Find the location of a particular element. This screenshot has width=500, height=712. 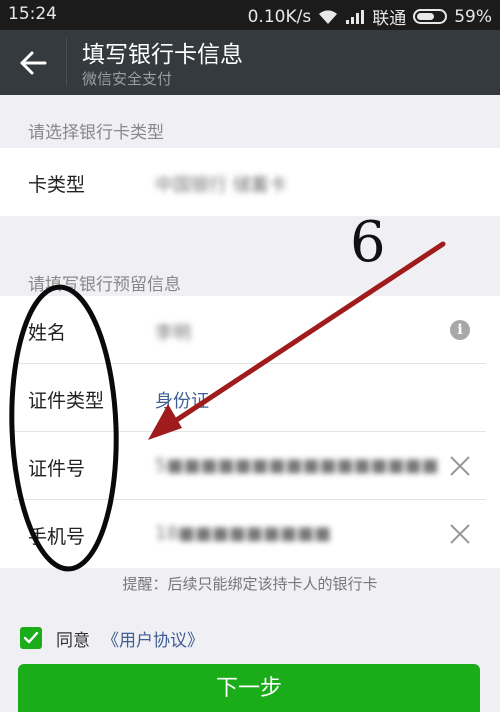

hint-text: 提醒：后续只能绑定该持卡人的银行卡 is located at coordinates (250, 584).